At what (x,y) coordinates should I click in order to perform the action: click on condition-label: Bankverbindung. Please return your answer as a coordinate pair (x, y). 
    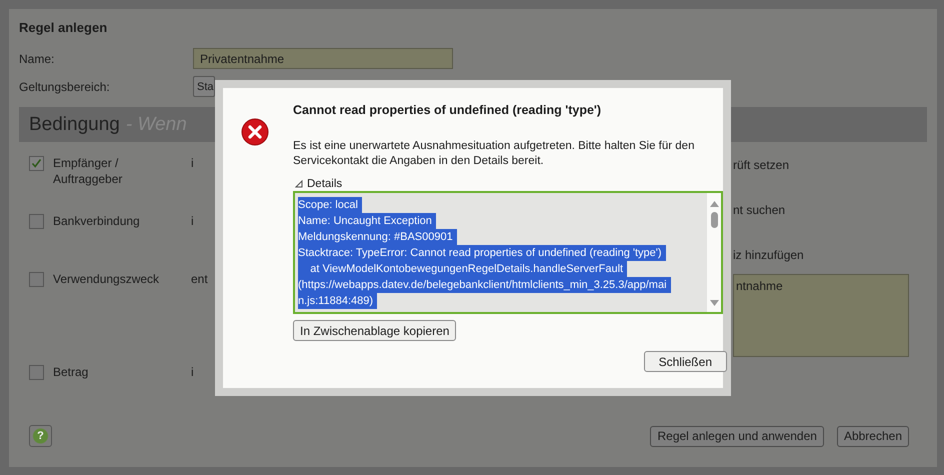
    Looking at the image, I should click on (97, 221).